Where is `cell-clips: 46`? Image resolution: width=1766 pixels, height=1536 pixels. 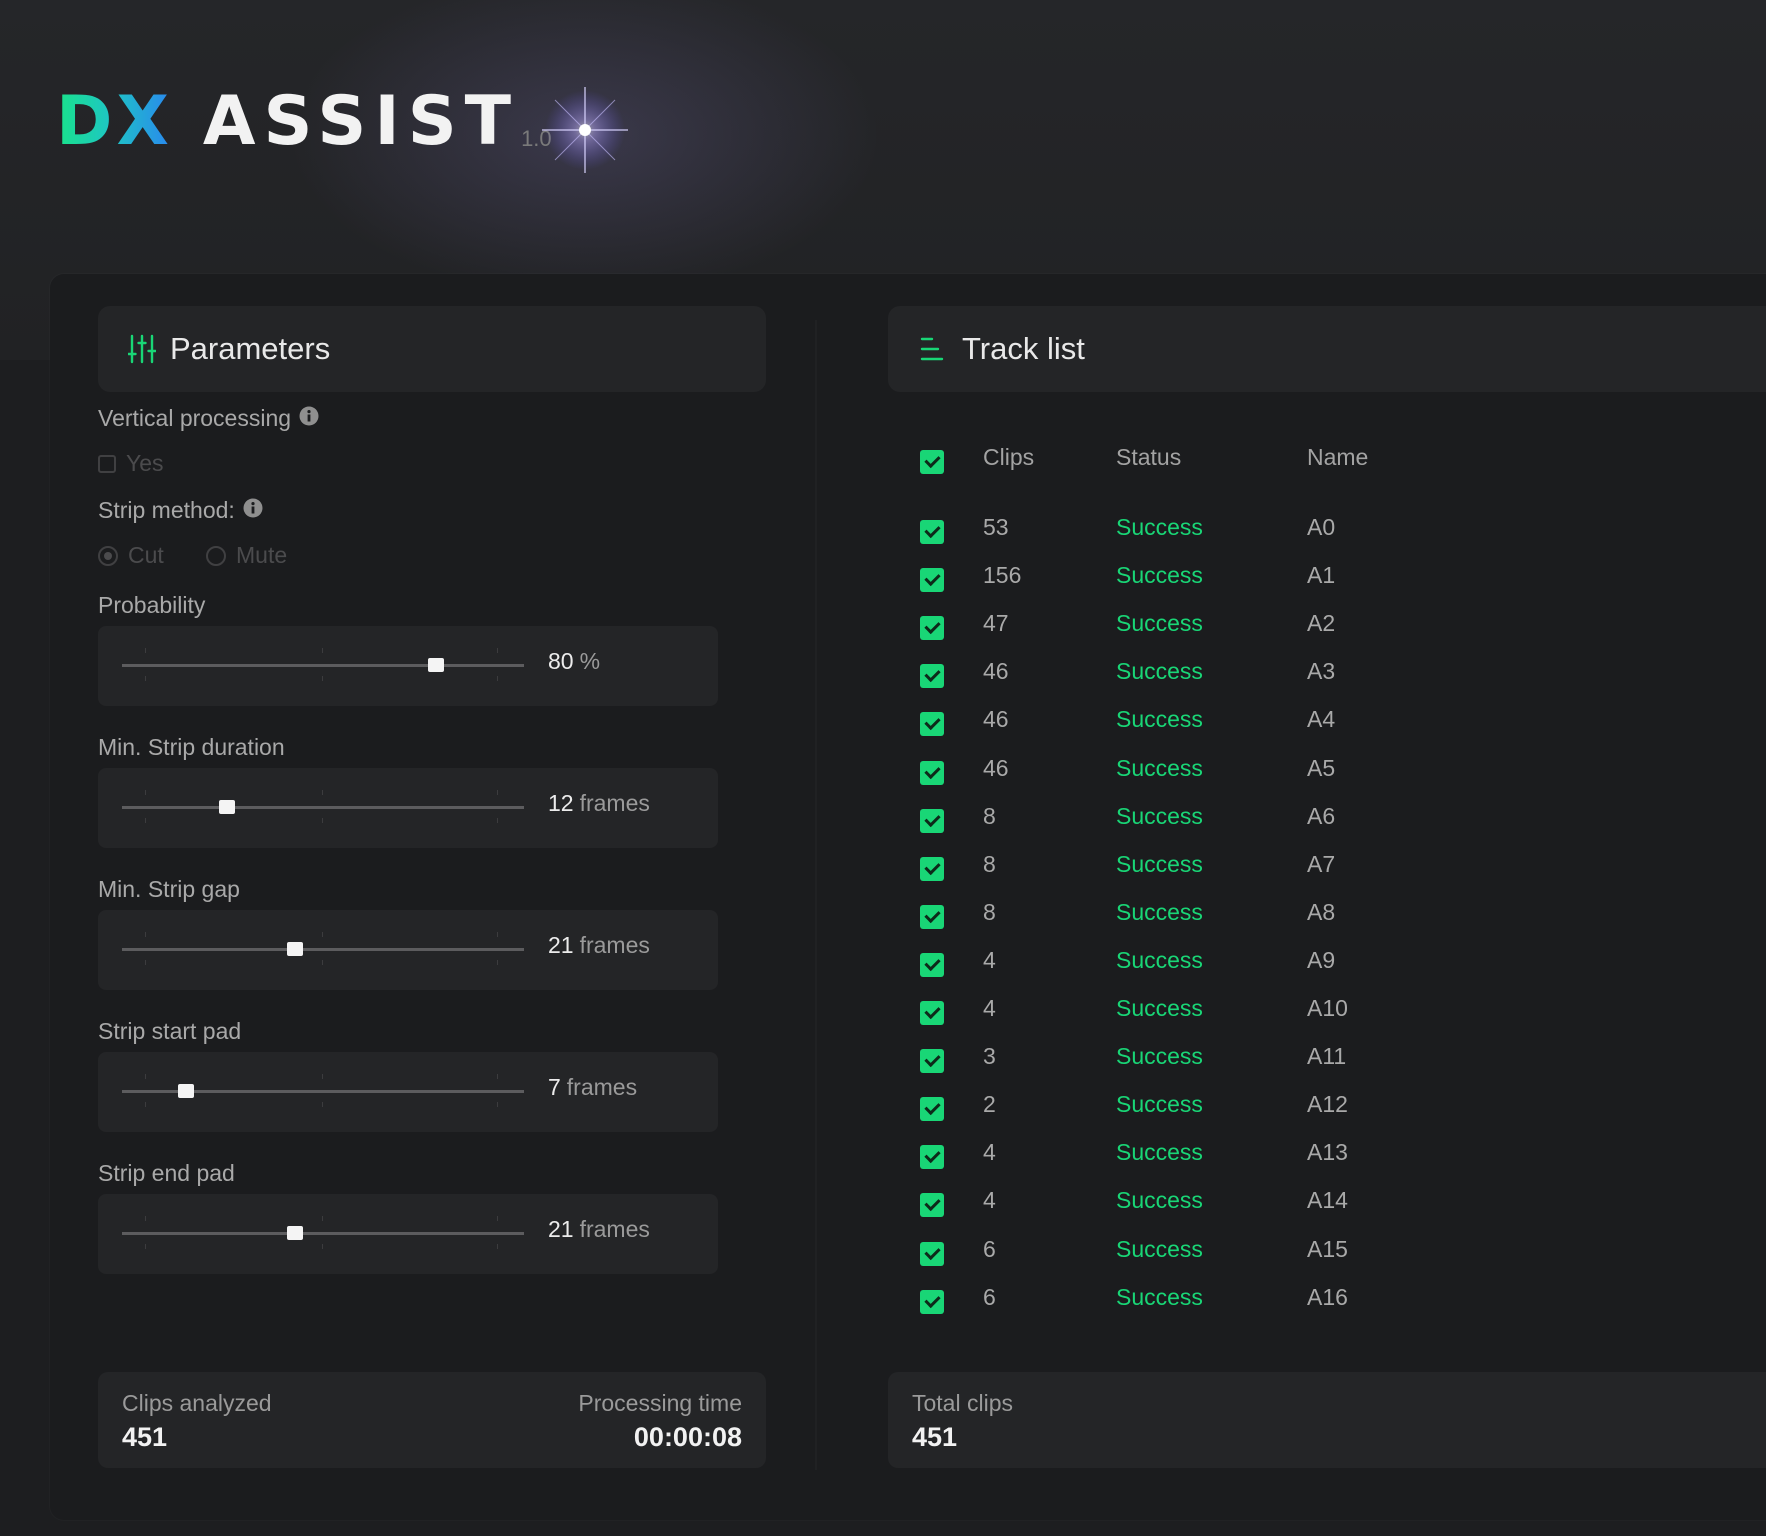 cell-clips: 46 is located at coordinates (996, 671).